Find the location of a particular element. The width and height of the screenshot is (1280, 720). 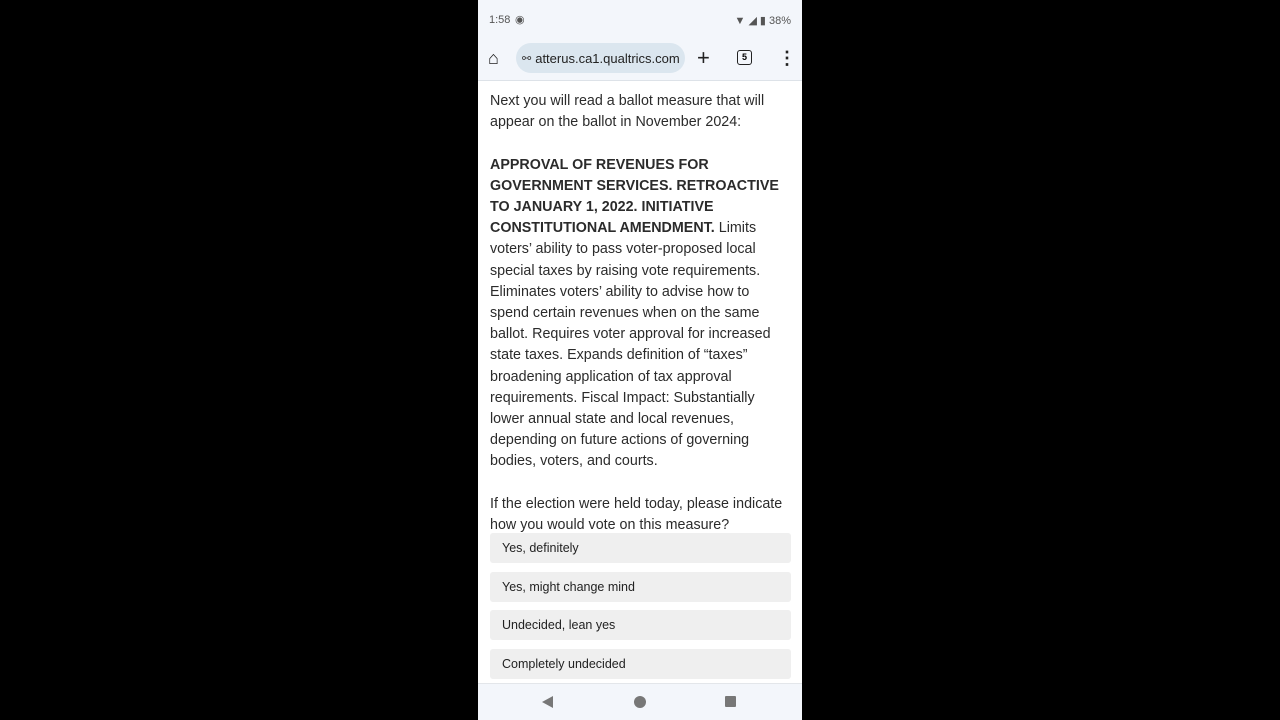

address-bar: ⚯ atterus.ca1.qualtrics.com is located at coordinates (600, 58).